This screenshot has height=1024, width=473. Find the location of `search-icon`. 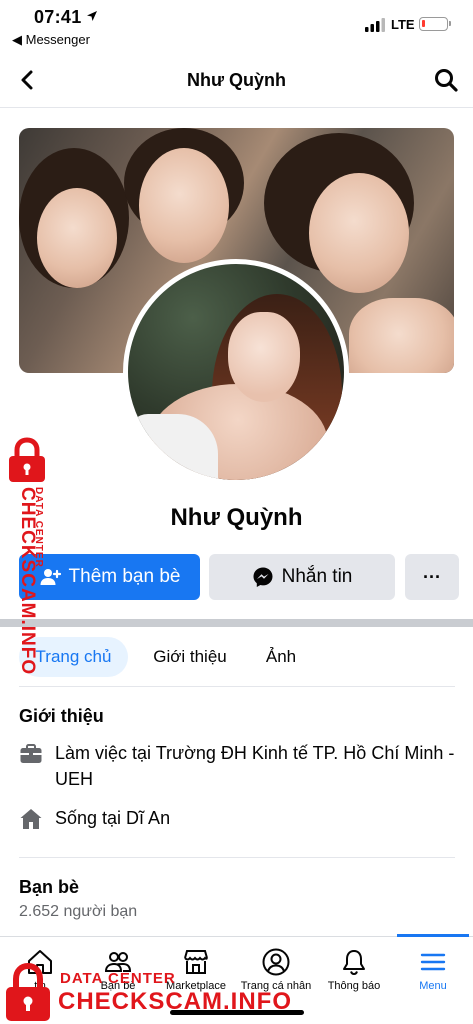

search-icon is located at coordinates (446, 80).